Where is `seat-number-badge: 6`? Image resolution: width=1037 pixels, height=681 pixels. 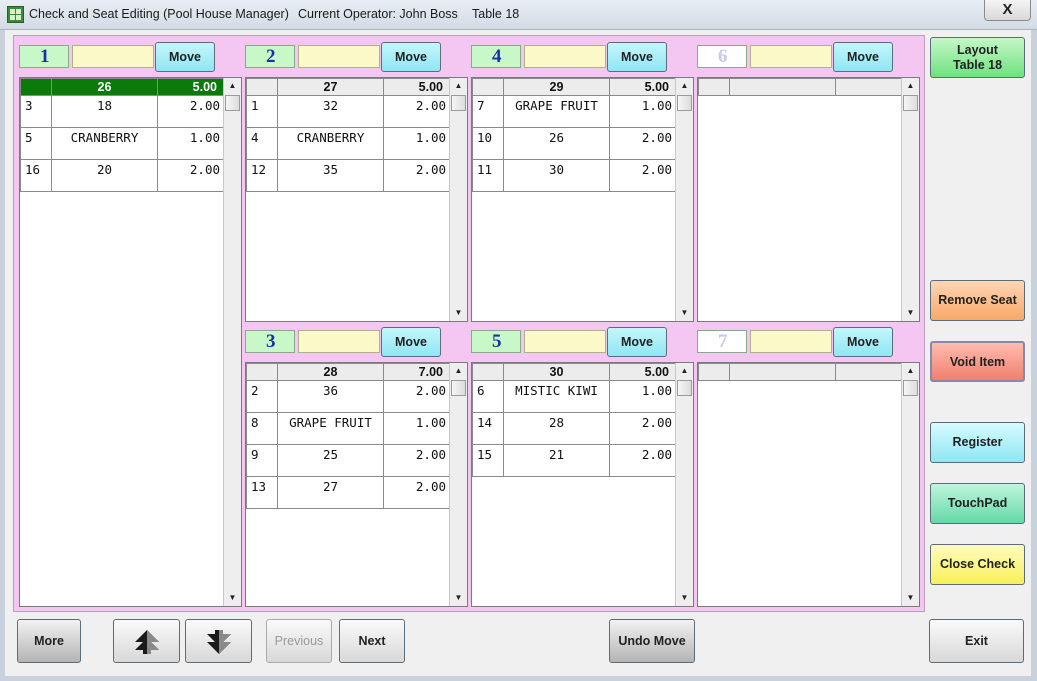
seat-number-badge: 6 is located at coordinates (722, 56).